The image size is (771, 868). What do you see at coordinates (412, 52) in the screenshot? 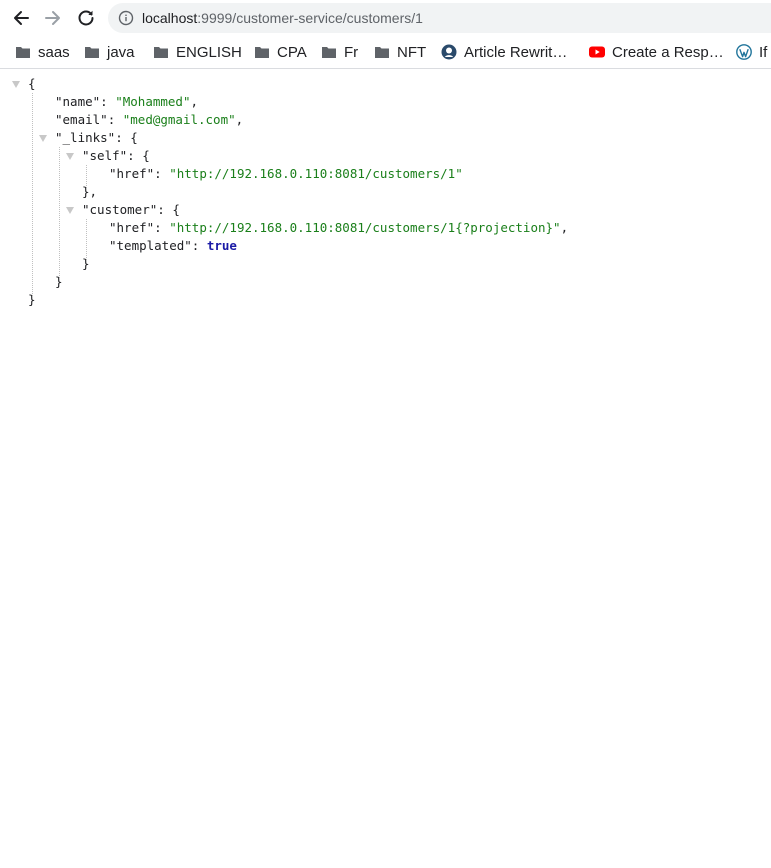
I see `bookmark-label: NFT` at bounding box center [412, 52].